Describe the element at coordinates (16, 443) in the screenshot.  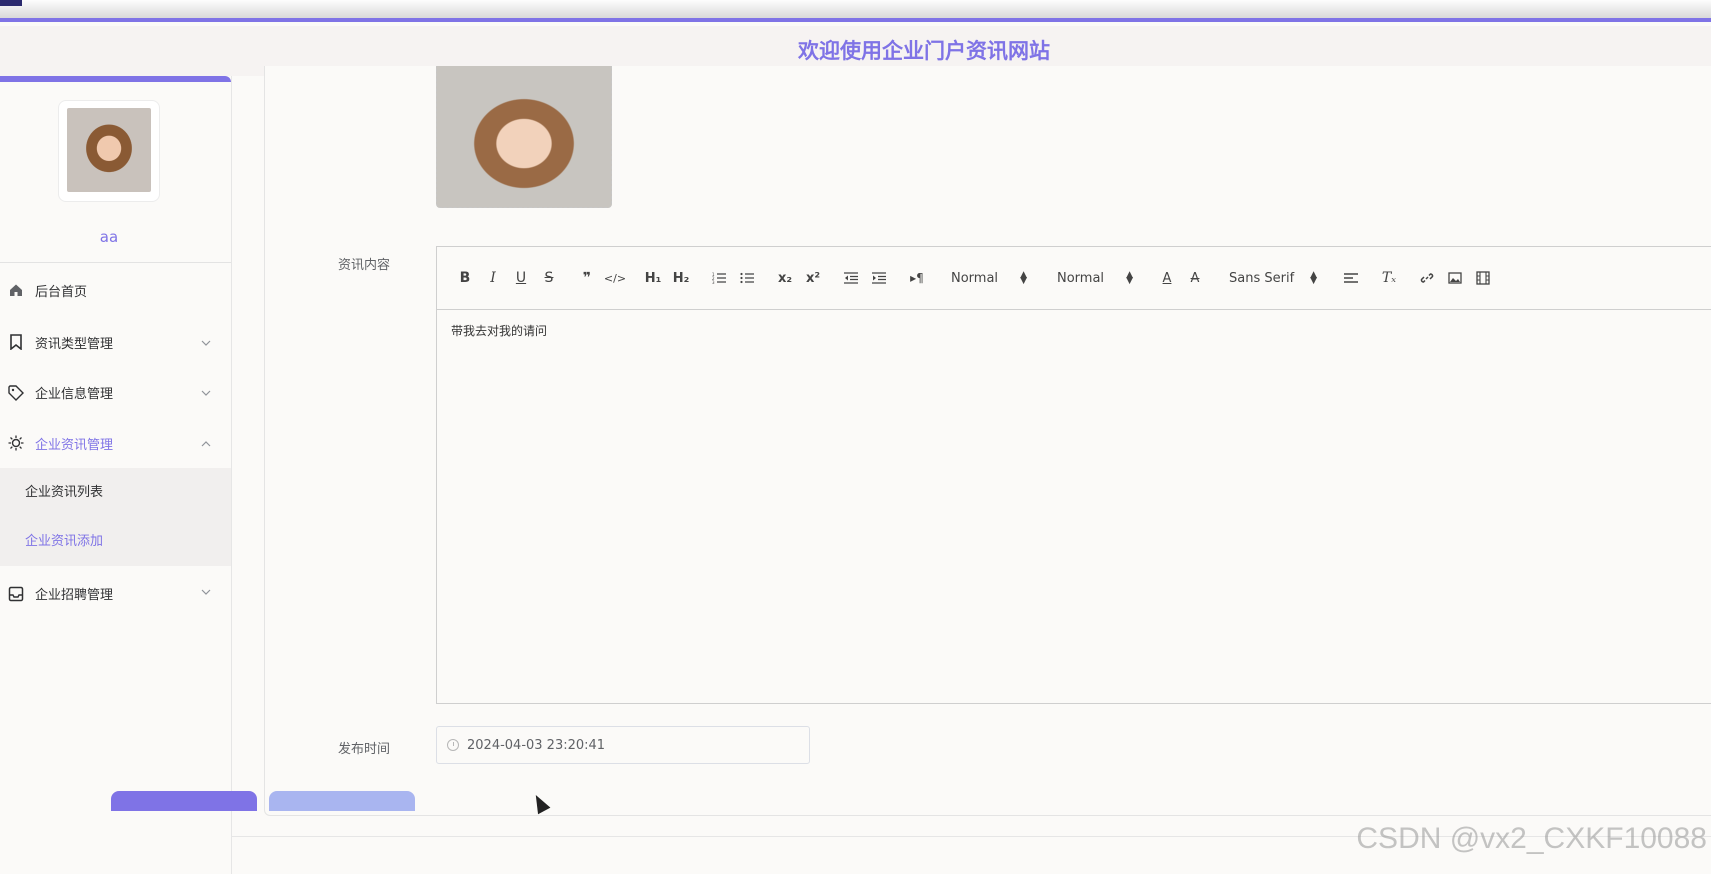
I see `sun-icon` at that location.